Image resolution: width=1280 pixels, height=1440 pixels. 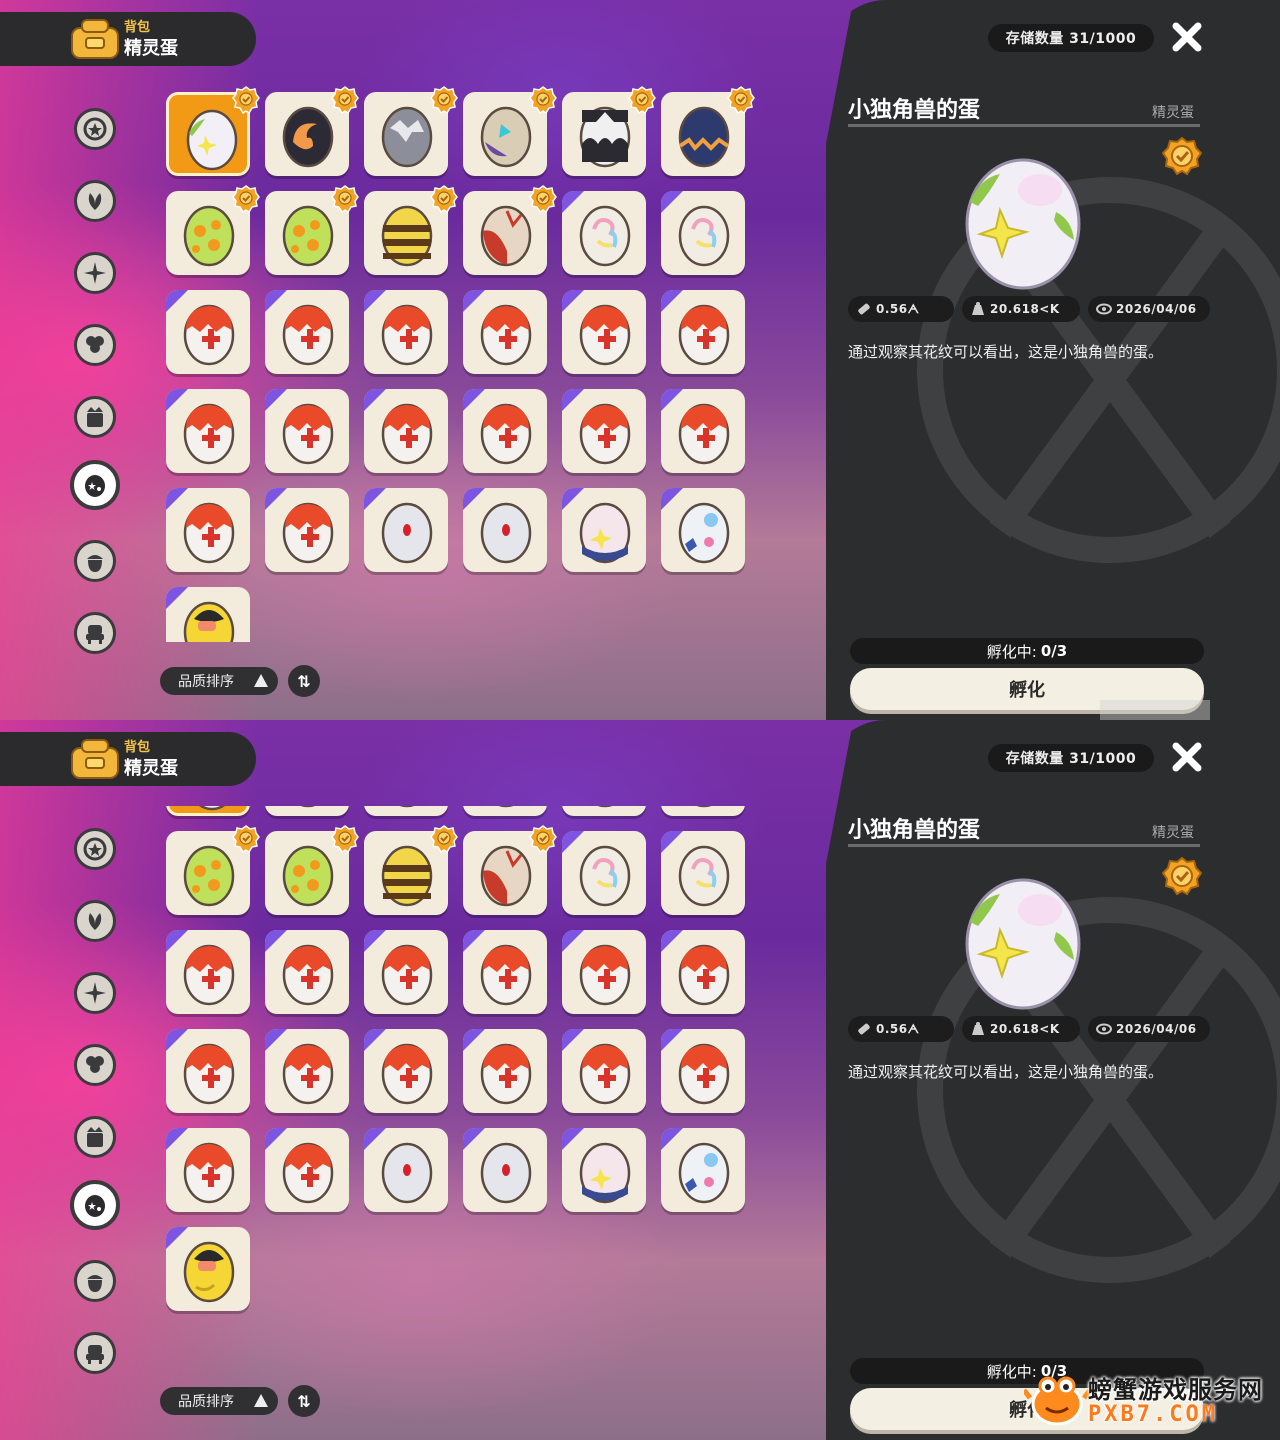 I want to click on blur-strip, so click(x=1155, y=710).